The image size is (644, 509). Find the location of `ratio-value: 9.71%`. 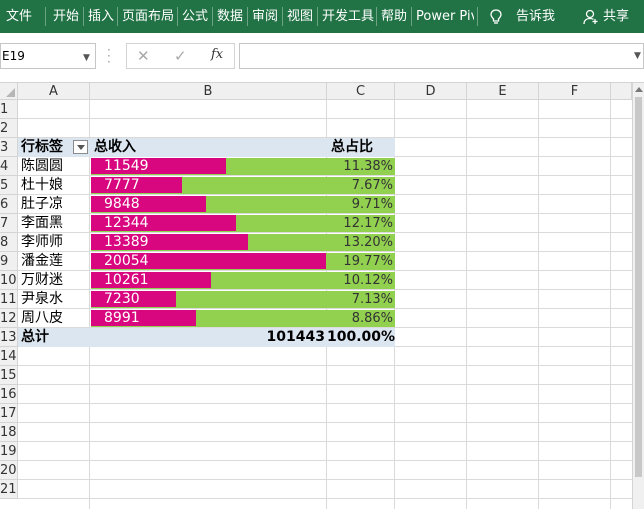

ratio-value: 9.71% is located at coordinates (372, 204).